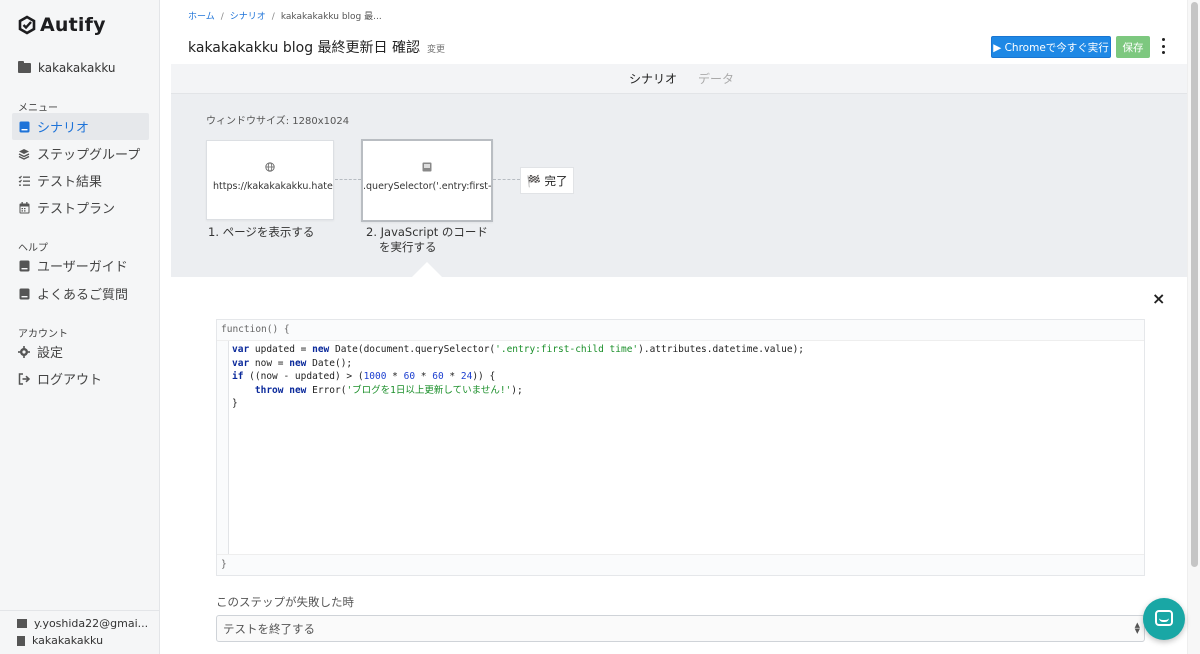 This screenshot has width=1200, height=654. What do you see at coordinates (270, 180) in the screenshot?
I see `step-card-open-page: https://kakakakakku.hatenablog.com/` at bounding box center [270, 180].